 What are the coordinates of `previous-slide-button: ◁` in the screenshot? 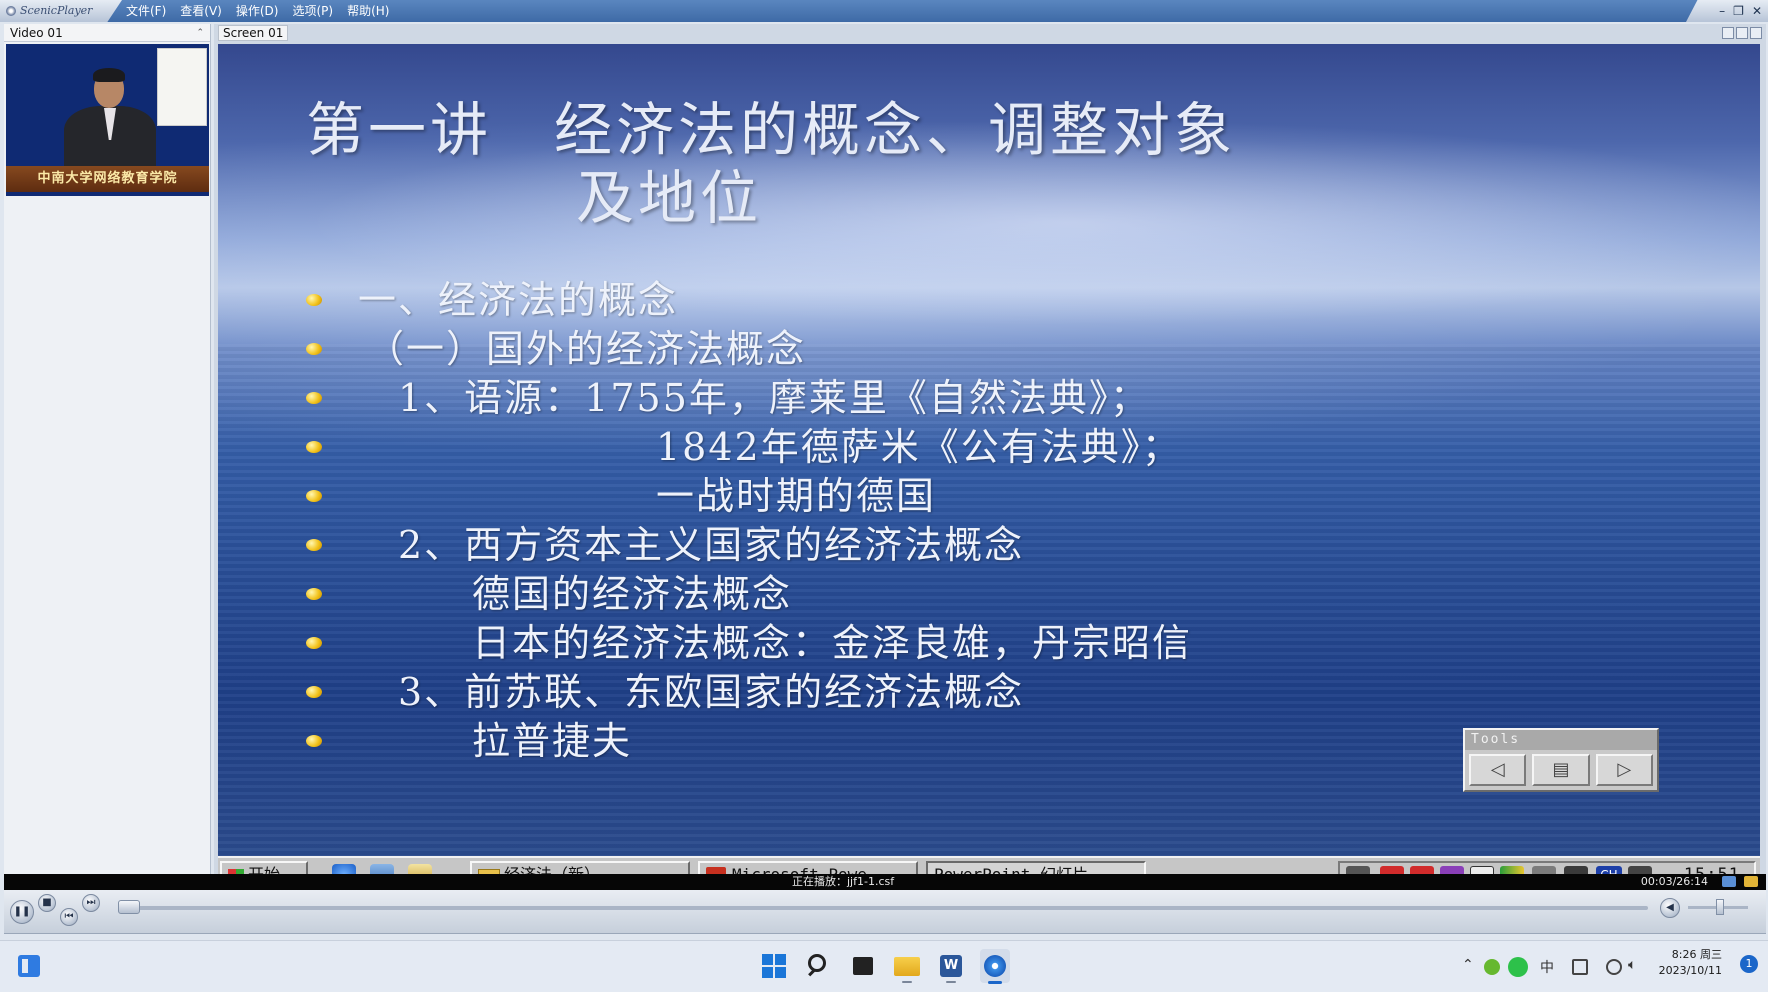 It's located at (1498, 770).